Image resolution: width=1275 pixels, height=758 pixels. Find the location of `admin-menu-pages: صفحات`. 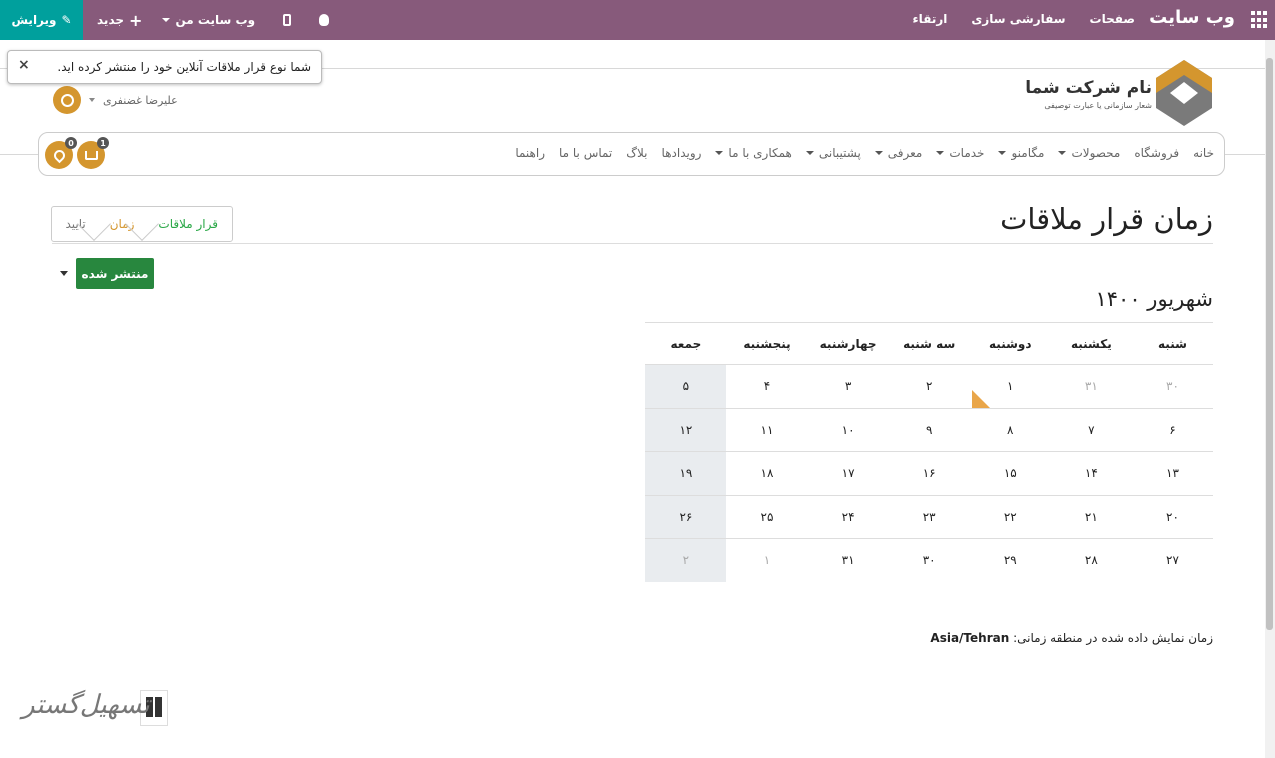

admin-menu-pages: صفحات is located at coordinates (1112, 19).